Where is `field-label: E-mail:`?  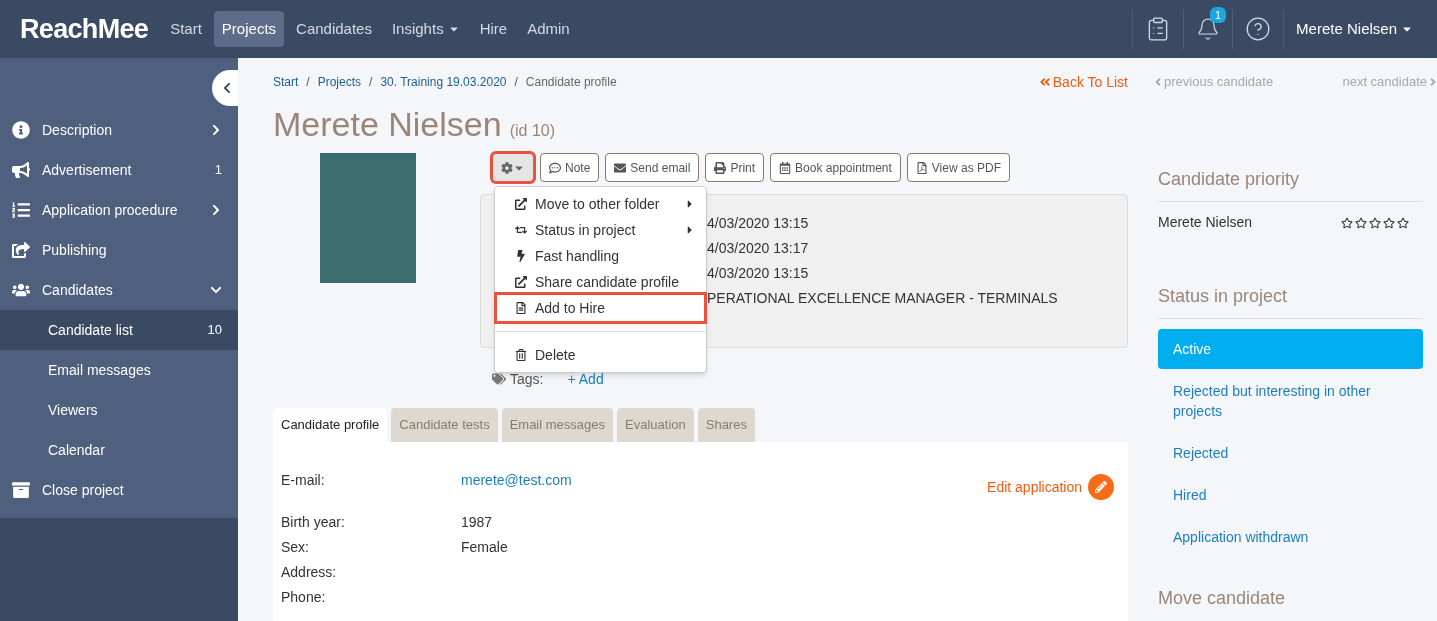
field-label: E-mail: is located at coordinates (303, 480).